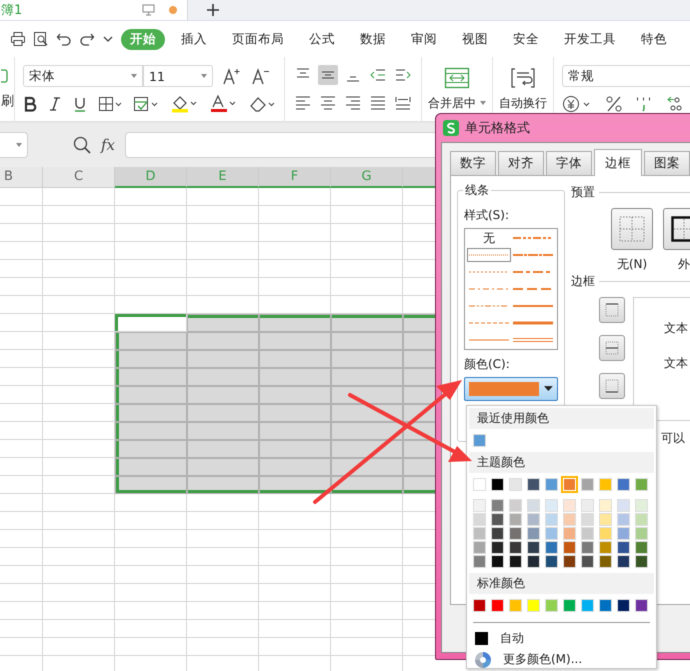 The height and width of the screenshot is (671, 690). What do you see at coordinates (5, 76) in the screenshot?
I see `brush-icon` at bounding box center [5, 76].